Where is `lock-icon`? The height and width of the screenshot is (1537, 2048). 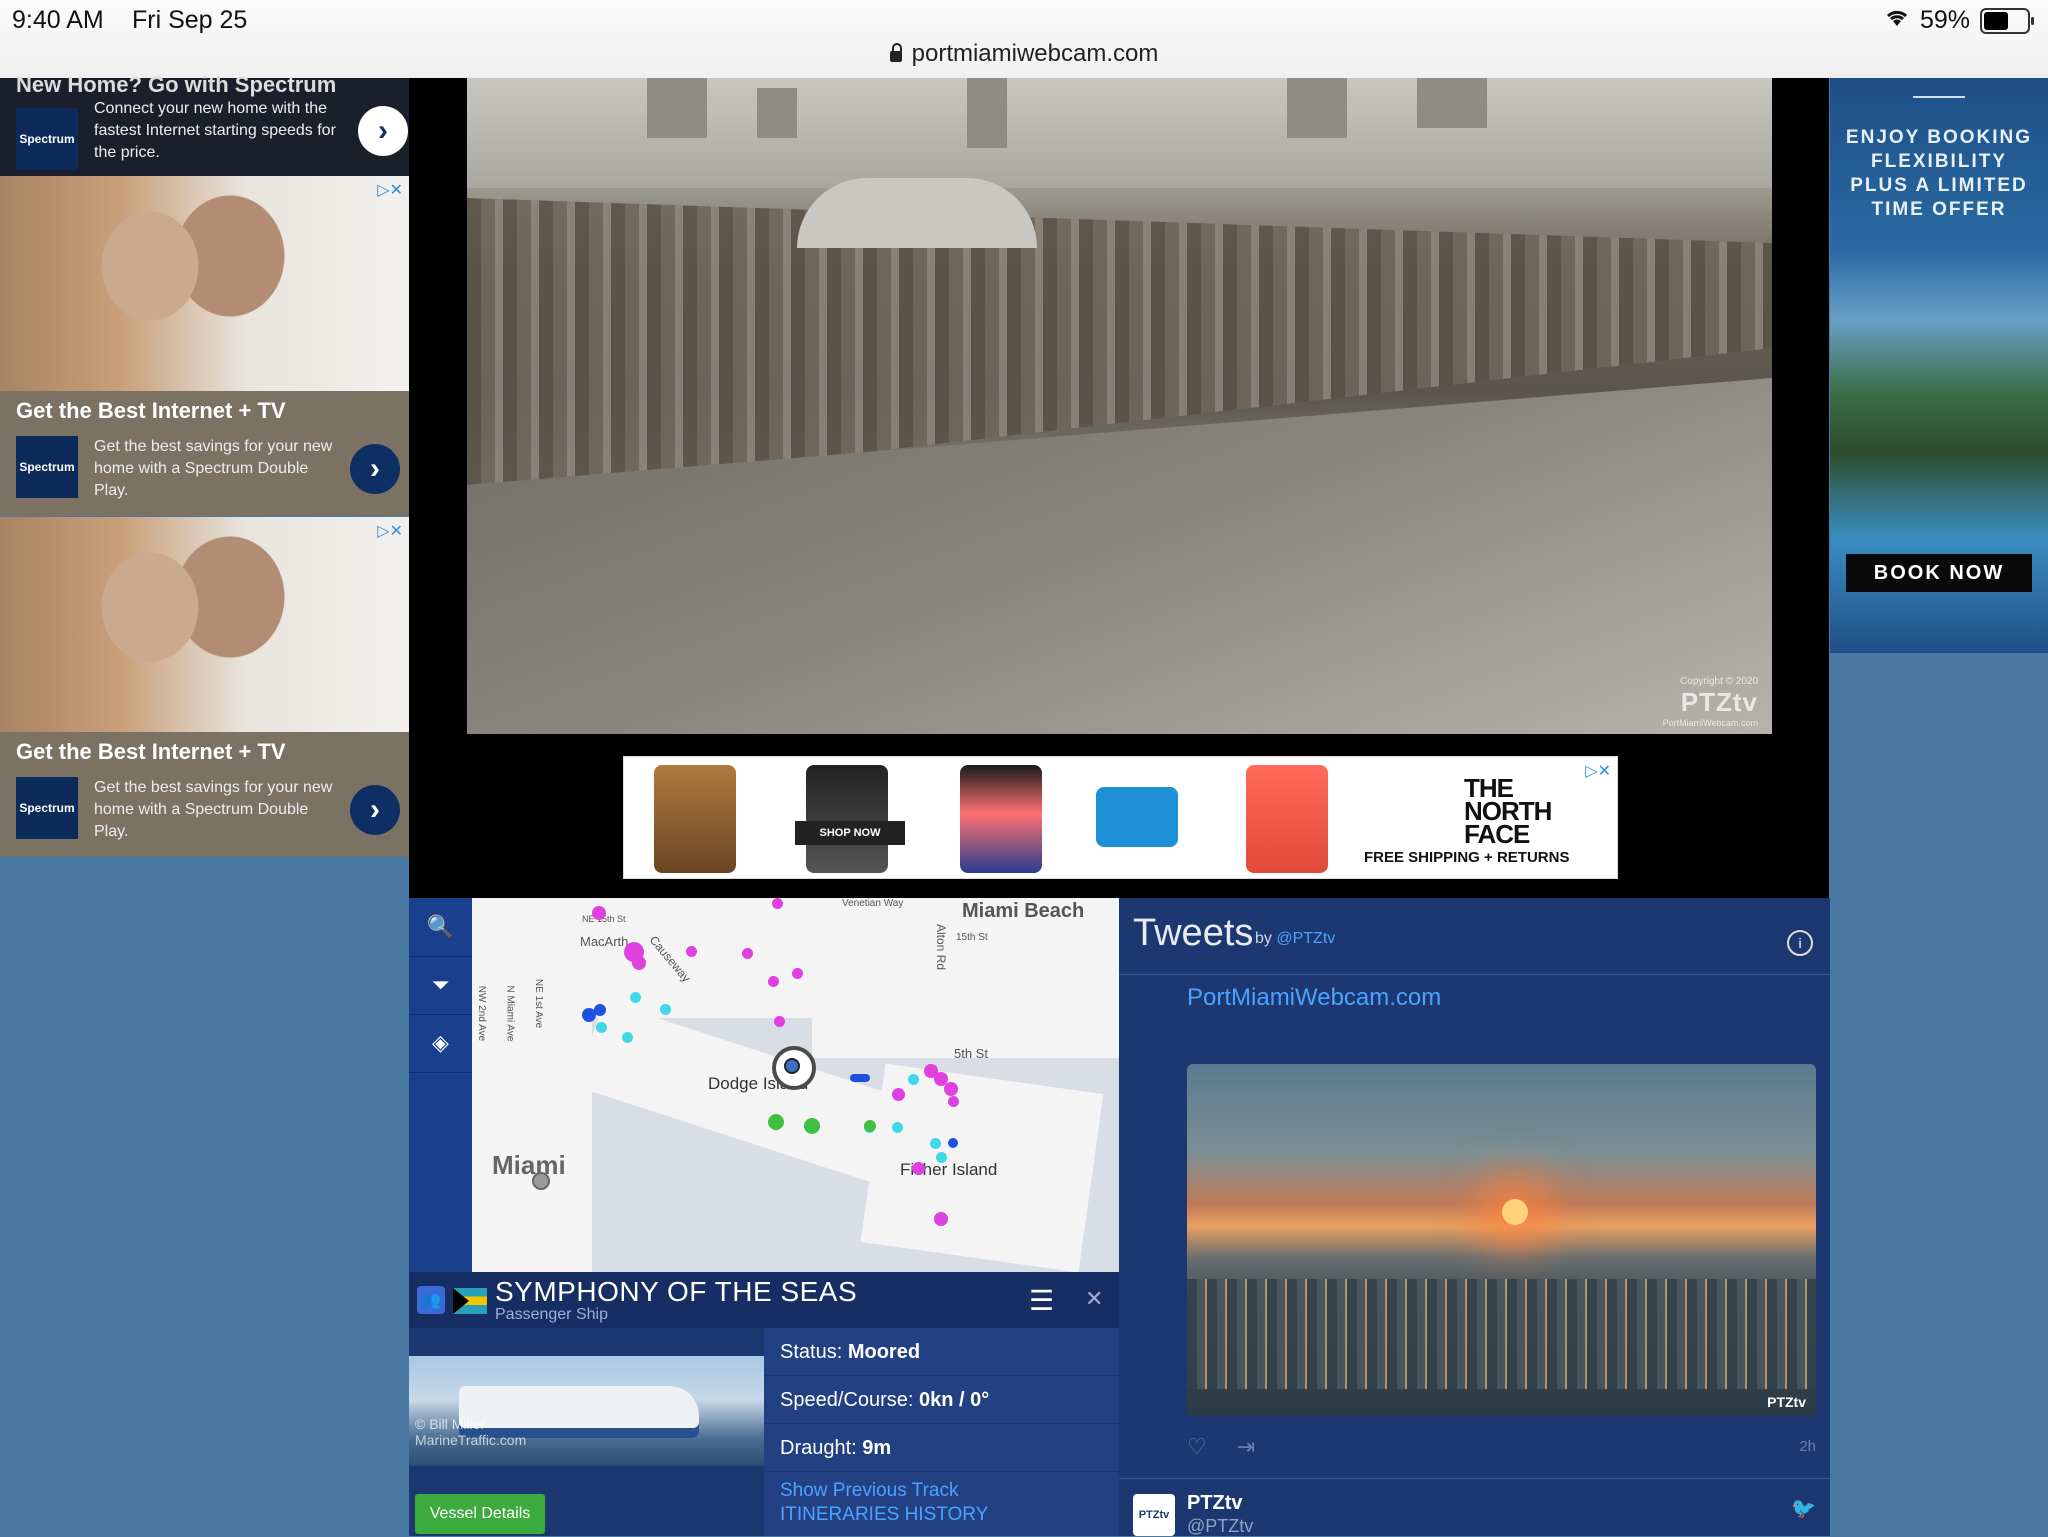 lock-icon is located at coordinates (895, 52).